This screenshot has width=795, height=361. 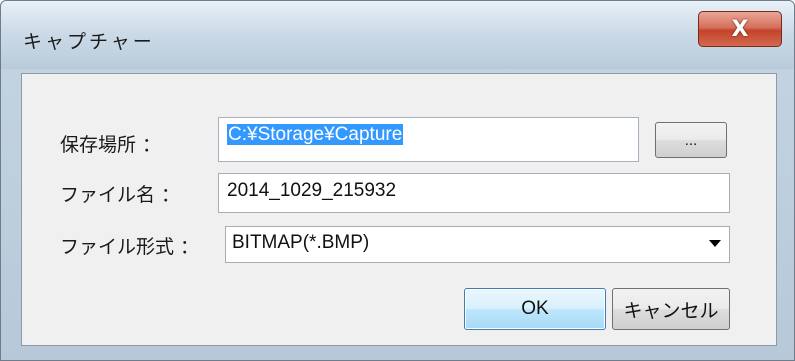 I want to click on file-format-selected: BITMAP(*.BMP), so click(x=301, y=242).